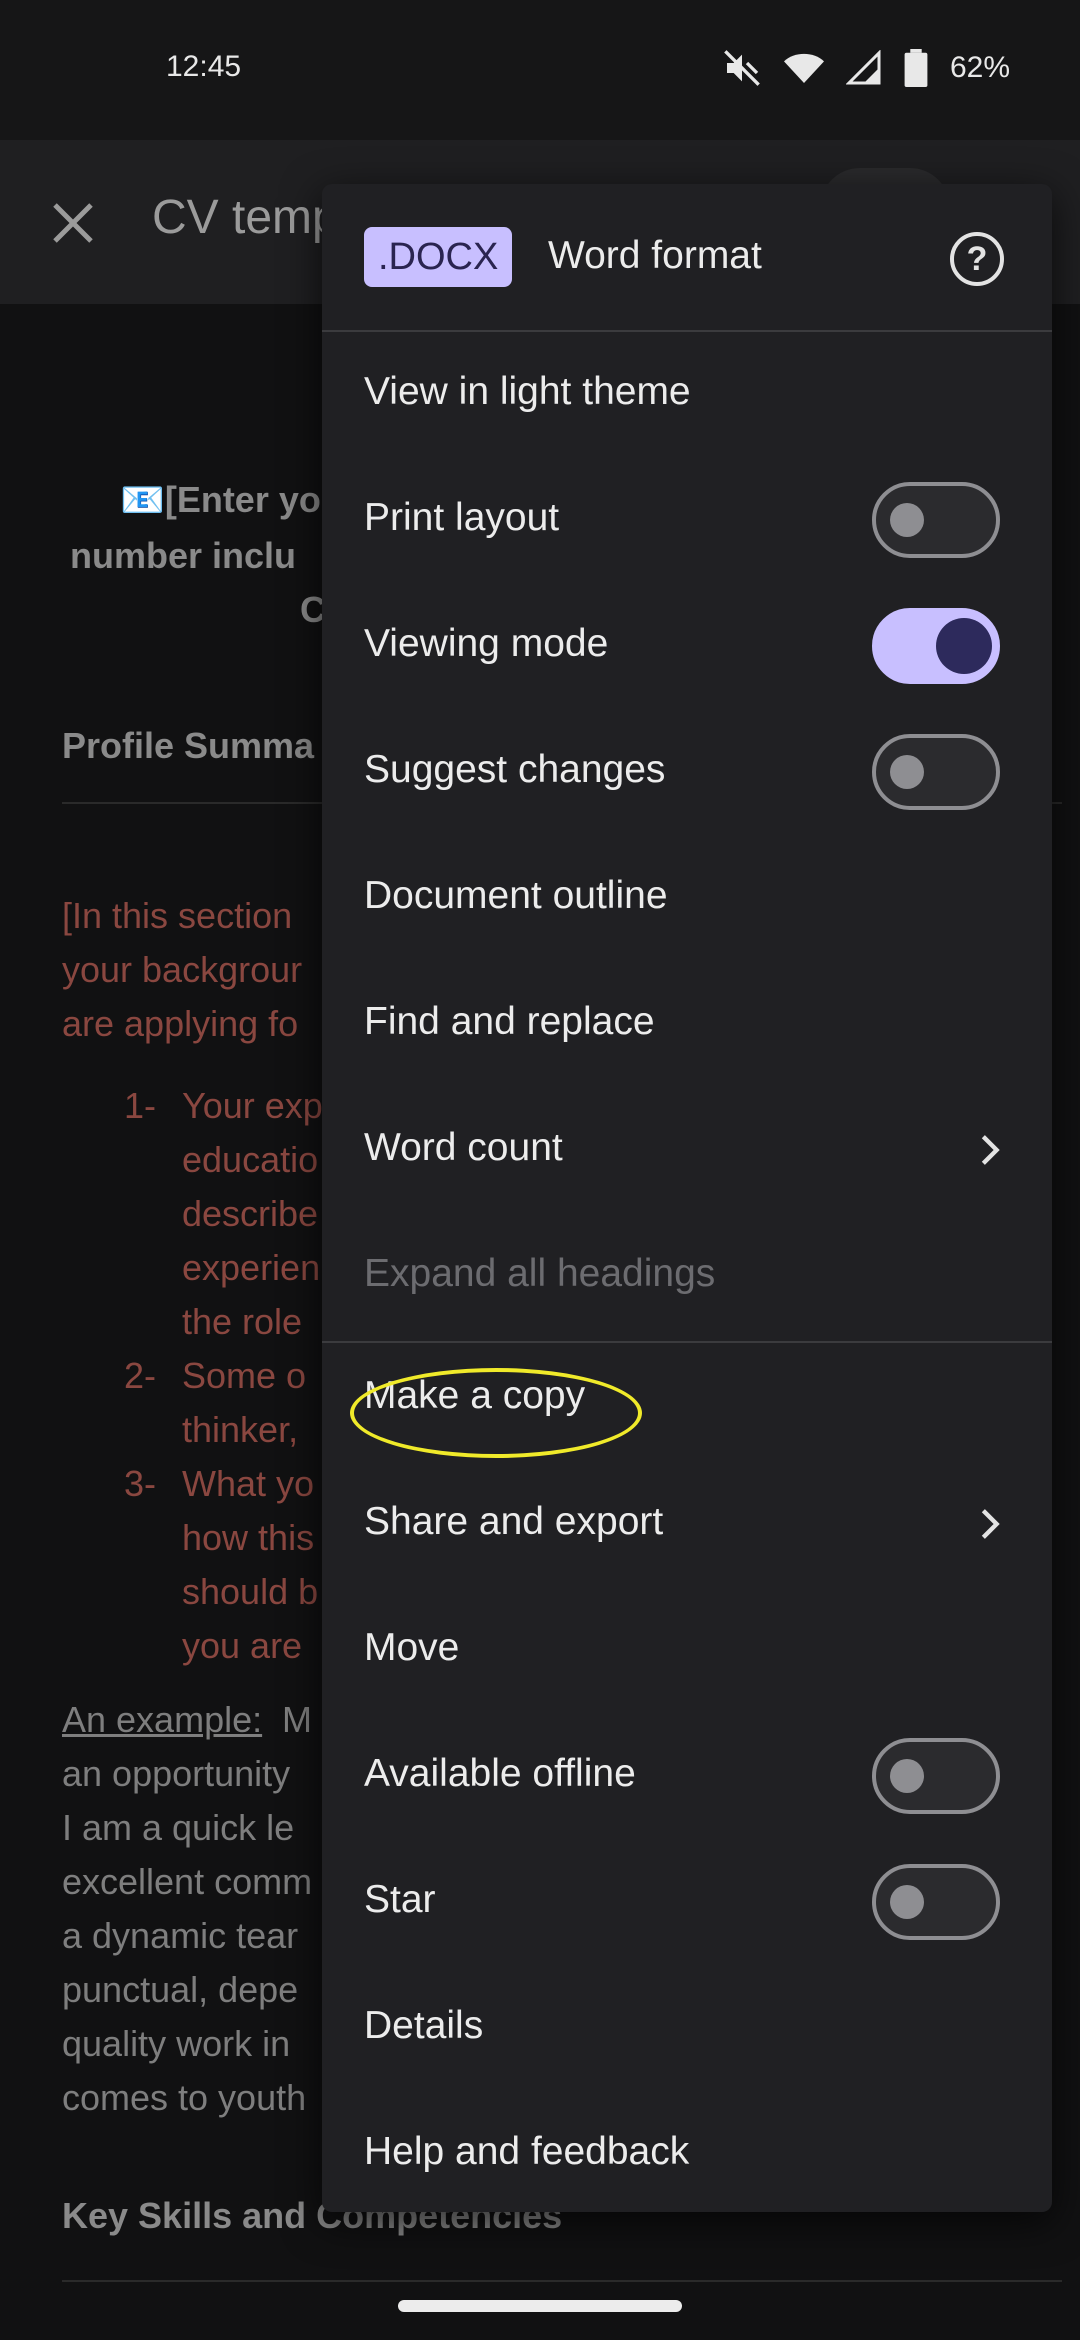 The width and height of the screenshot is (1080, 2340). What do you see at coordinates (297, 1719) in the screenshot?
I see `doc-line: M` at bounding box center [297, 1719].